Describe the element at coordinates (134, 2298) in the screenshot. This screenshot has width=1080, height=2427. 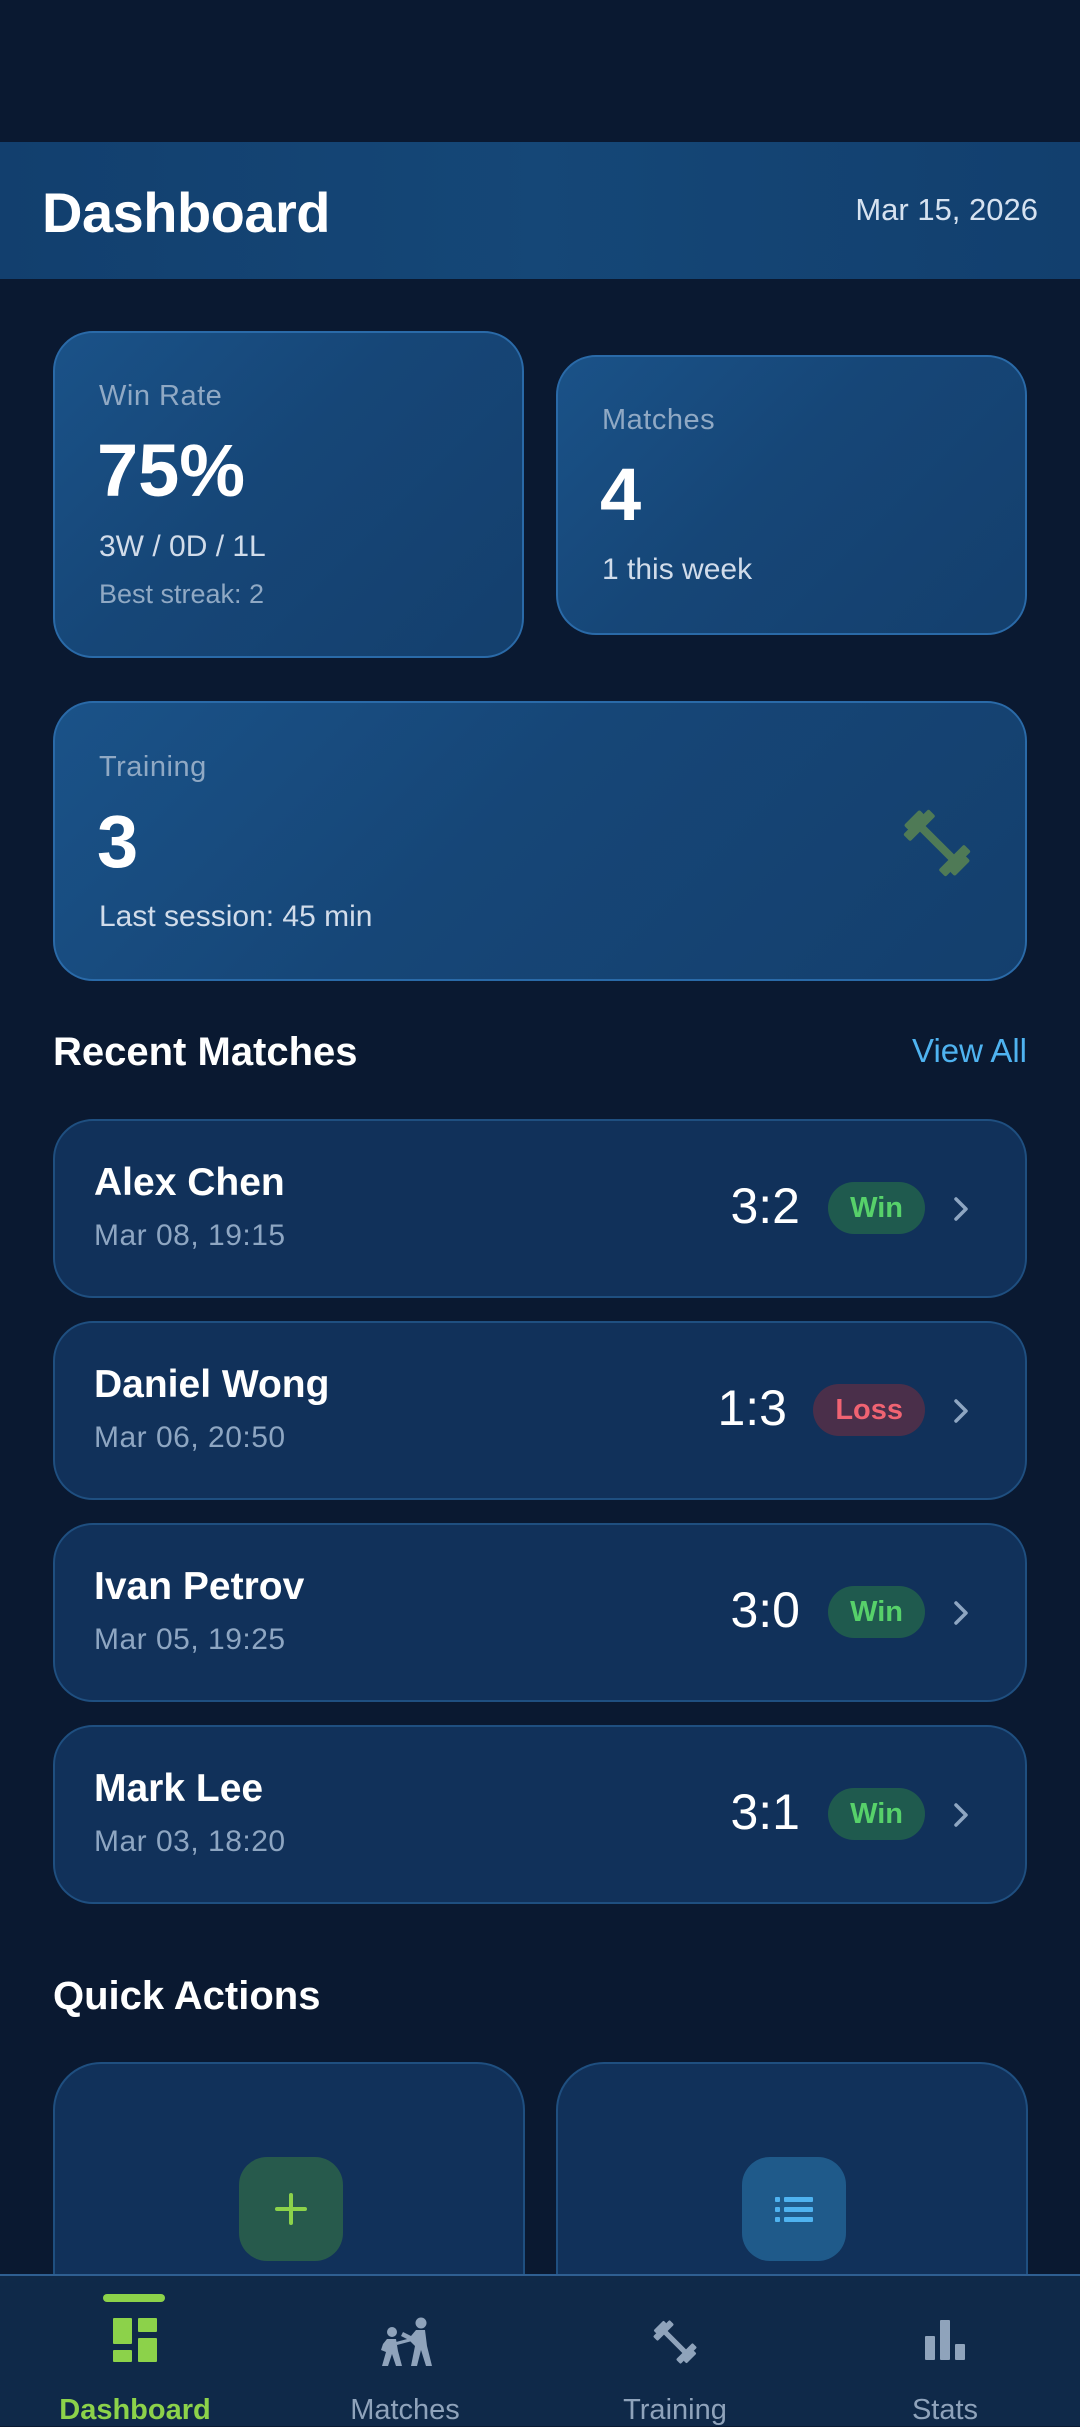
I see `active-tab-indicator` at that location.